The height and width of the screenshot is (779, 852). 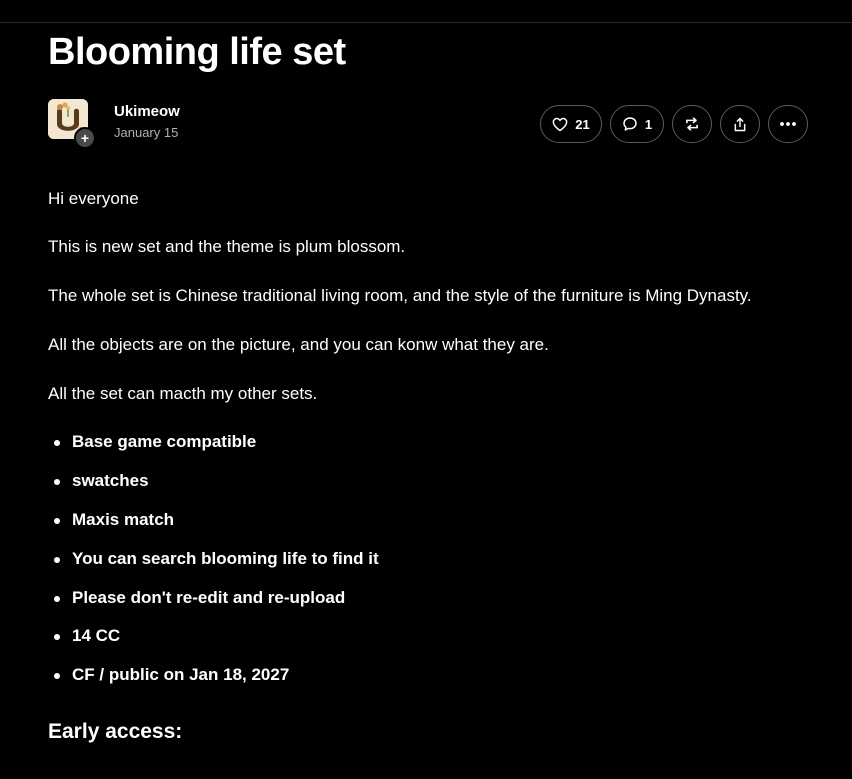 What do you see at coordinates (164, 441) in the screenshot?
I see `list-item: Base game compatible` at bounding box center [164, 441].